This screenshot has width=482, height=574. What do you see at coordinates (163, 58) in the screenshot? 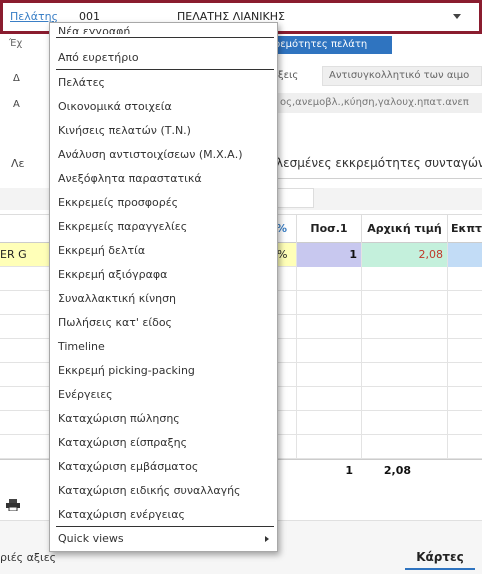
I see `menu-item-from-index: Από ευρετήριο` at bounding box center [163, 58].